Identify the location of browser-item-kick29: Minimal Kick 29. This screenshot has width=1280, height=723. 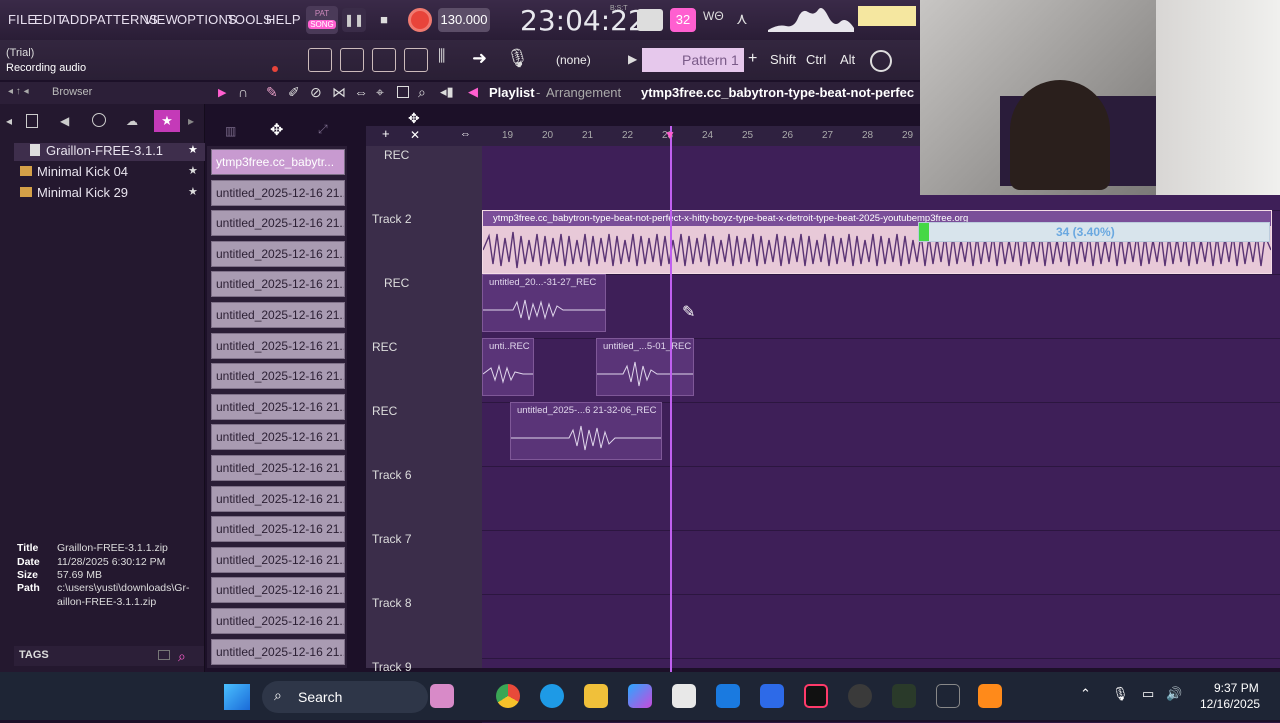
(82, 192).